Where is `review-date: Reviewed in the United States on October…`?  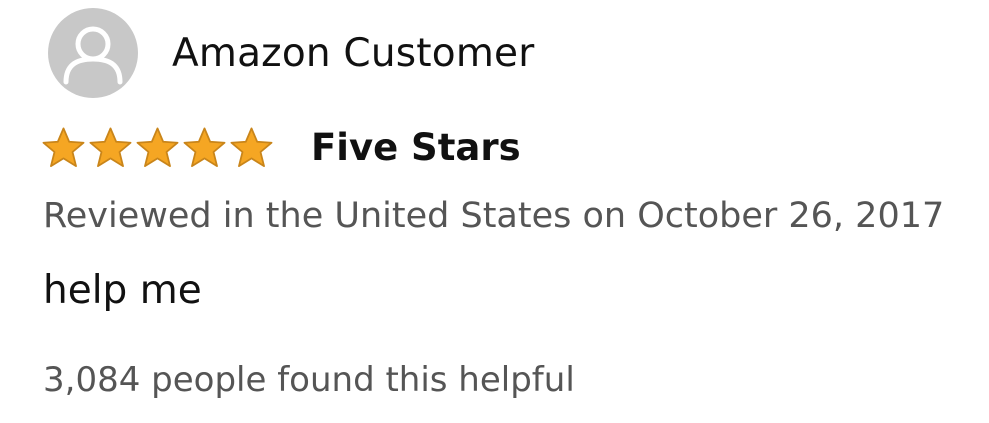
review-date: Reviewed in the United States on October… is located at coordinates (494, 216).